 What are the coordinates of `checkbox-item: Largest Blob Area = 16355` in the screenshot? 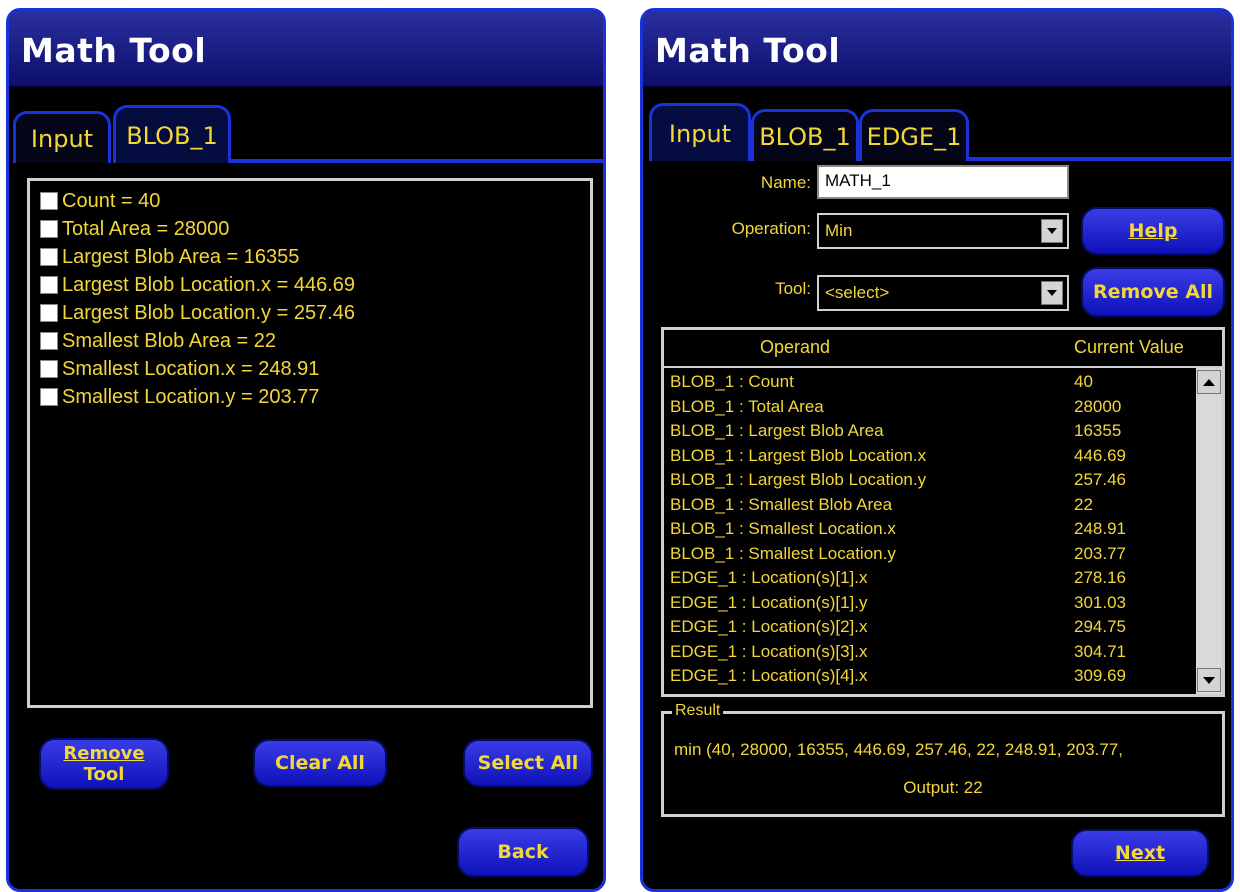 It's located at (310, 257).